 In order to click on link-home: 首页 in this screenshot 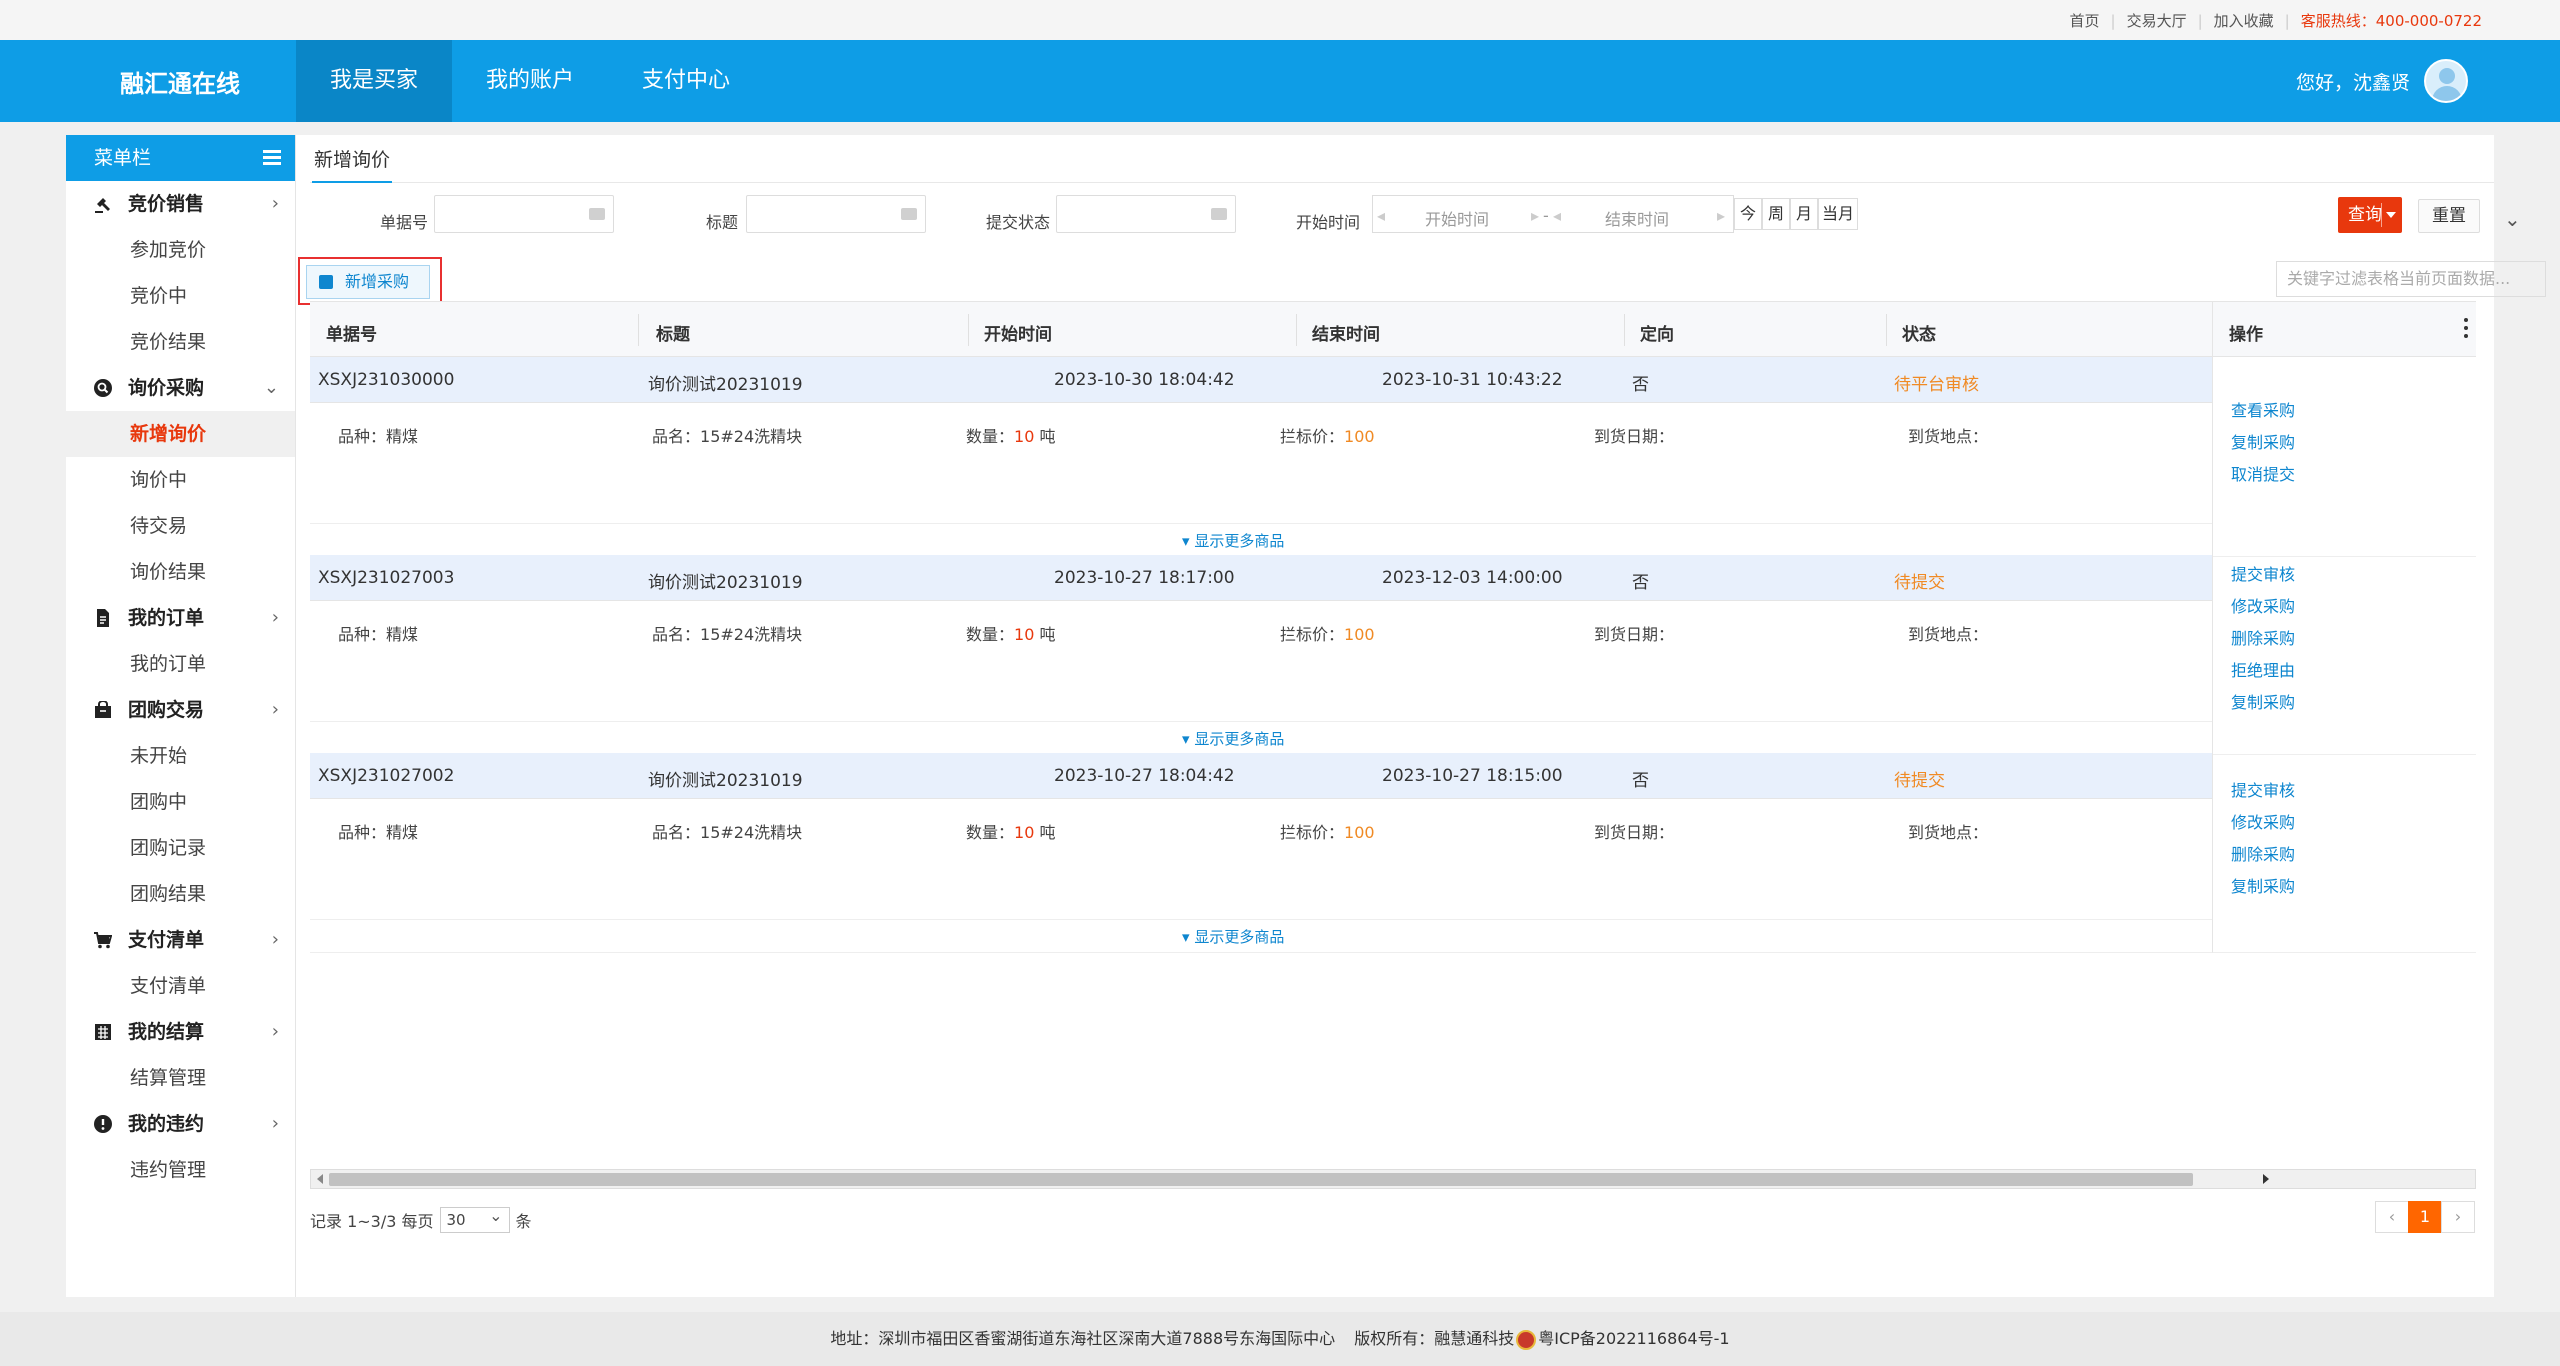, I will do `click(2085, 20)`.